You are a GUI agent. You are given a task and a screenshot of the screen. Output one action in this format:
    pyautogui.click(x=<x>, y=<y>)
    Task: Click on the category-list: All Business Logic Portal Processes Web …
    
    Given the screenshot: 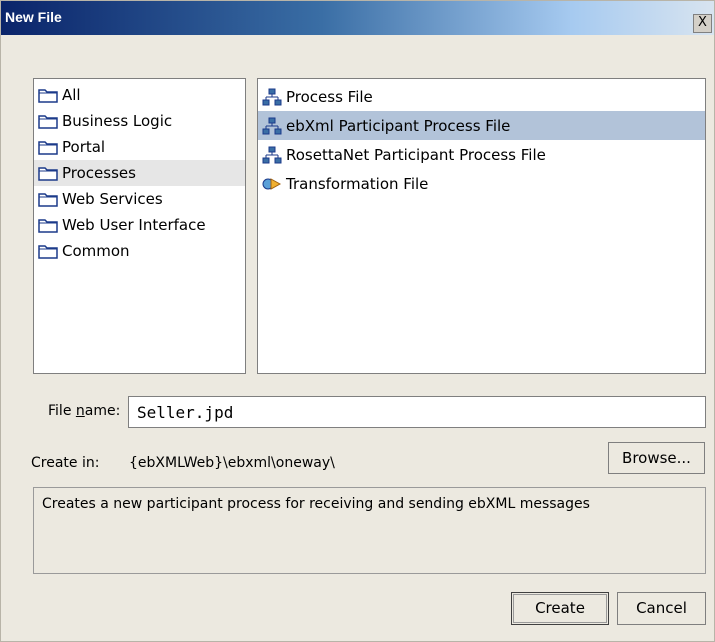 What is the action you would take?
    pyautogui.click(x=139, y=226)
    